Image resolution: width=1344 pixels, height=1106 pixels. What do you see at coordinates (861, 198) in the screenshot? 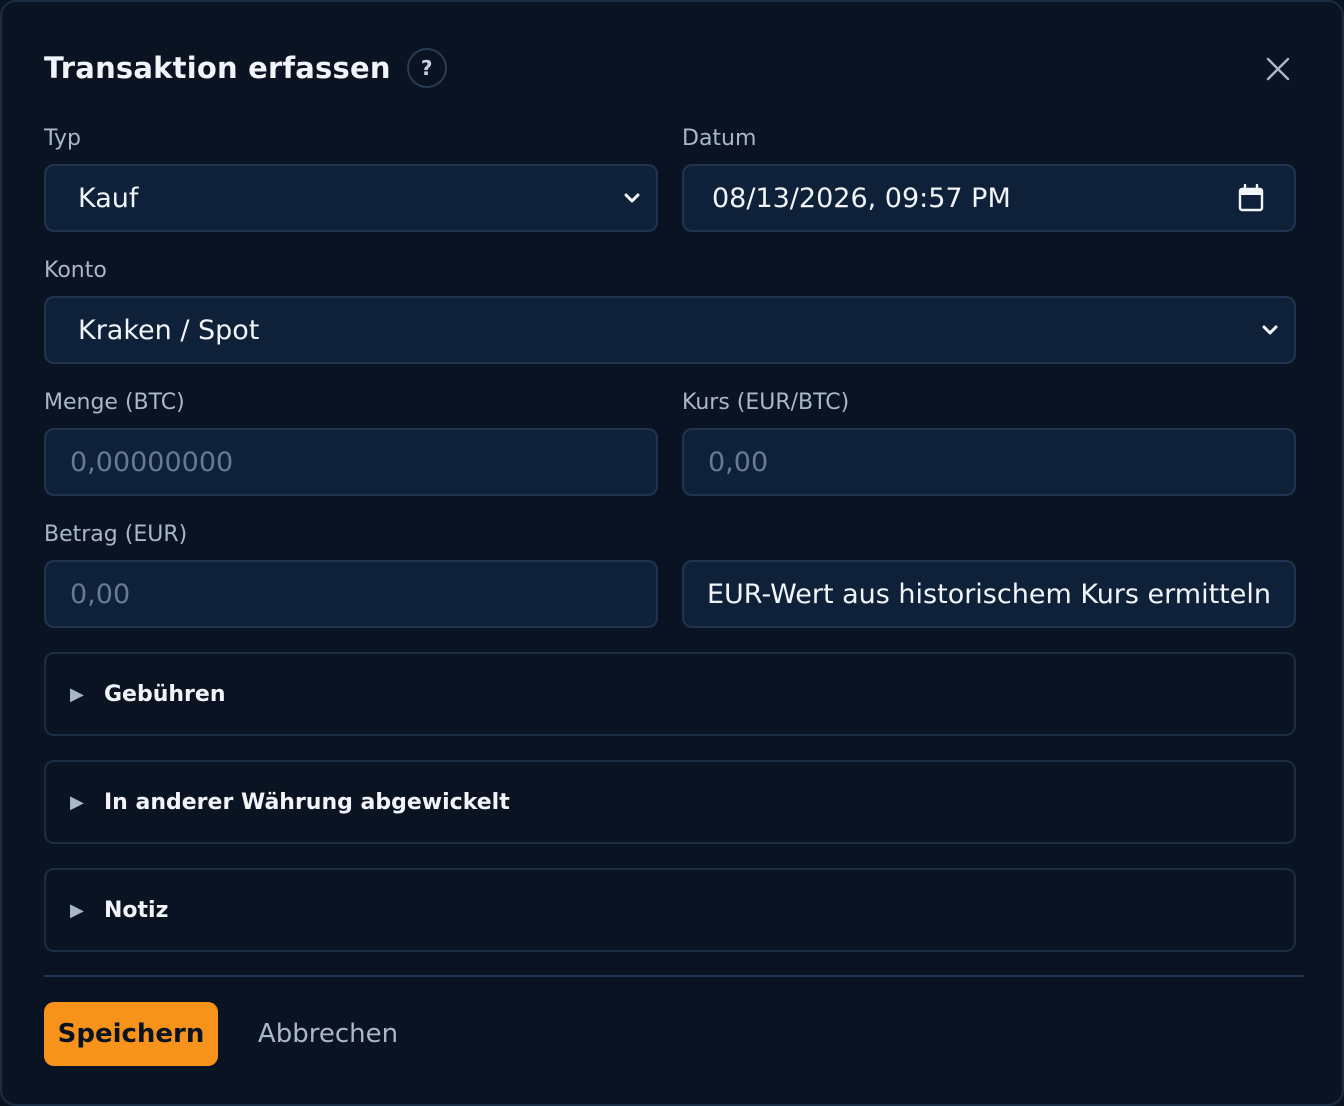
I see `date-input-value: 08/13/2026, 09:57 PM` at bounding box center [861, 198].